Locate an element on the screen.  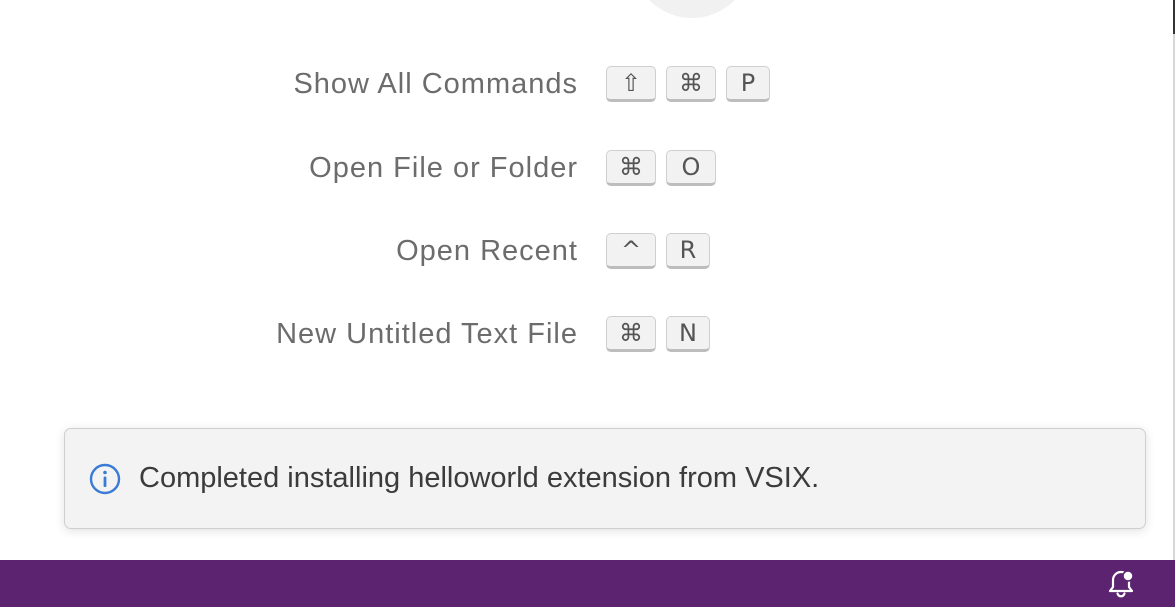
status-bar is located at coordinates (587, 583).